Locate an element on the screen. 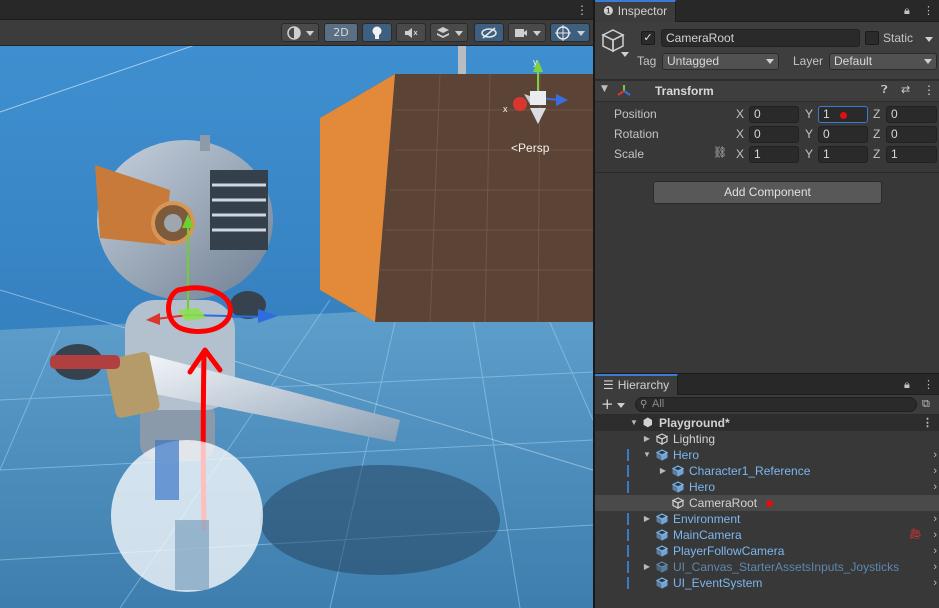 Image resolution: width=939 pixels, height=608 pixels. tag-dropdown: Untagged is located at coordinates (720, 61).